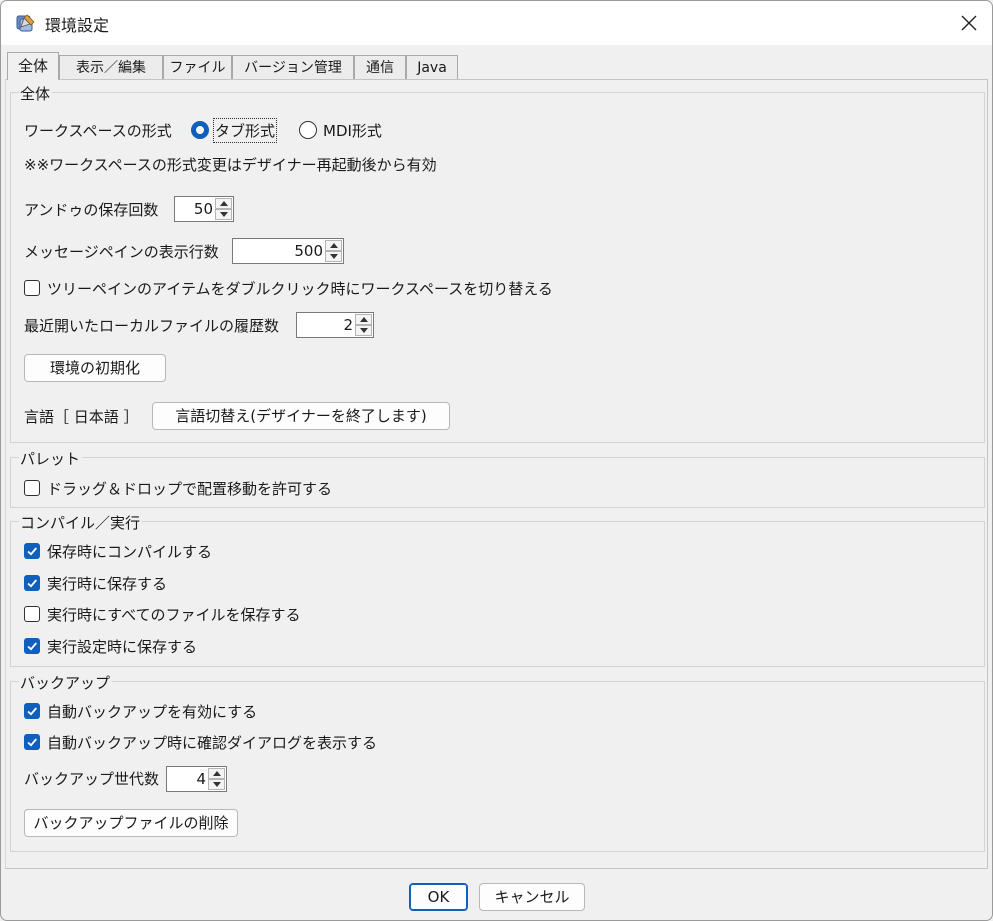 The image size is (993, 921). What do you see at coordinates (301, 416) in the screenshot?
I see `switch-language-button: 言語切替え(デザイナーを終了します)` at bounding box center [301, 416].